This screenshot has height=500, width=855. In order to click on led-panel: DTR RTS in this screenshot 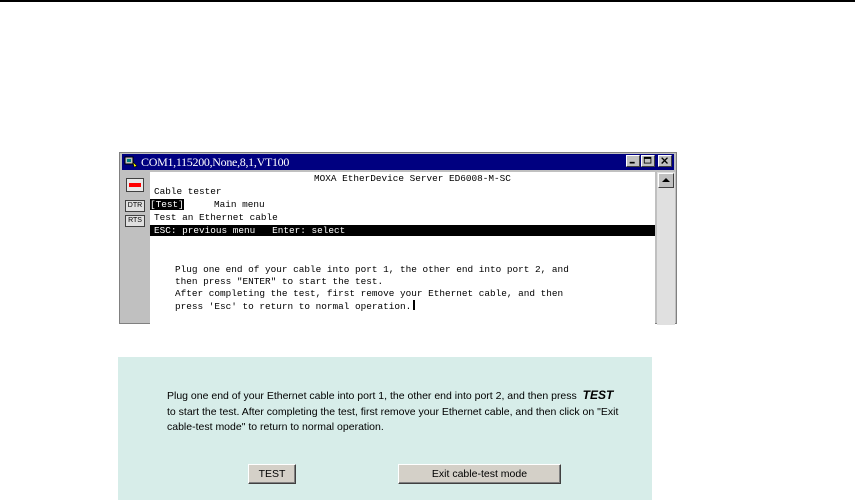, I will do `click(135, 247)`.